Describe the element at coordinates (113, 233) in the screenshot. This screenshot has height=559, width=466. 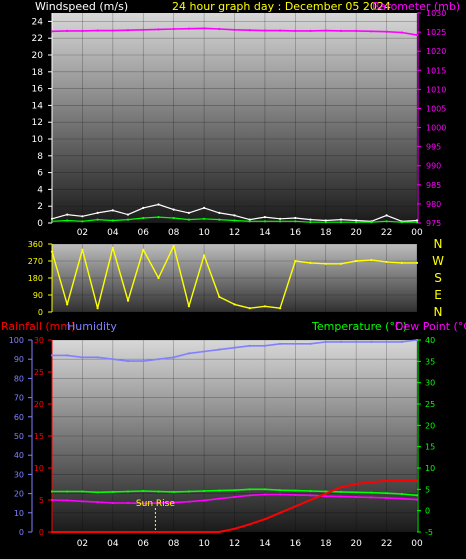
I see `x-tick-label: 04` at that location.